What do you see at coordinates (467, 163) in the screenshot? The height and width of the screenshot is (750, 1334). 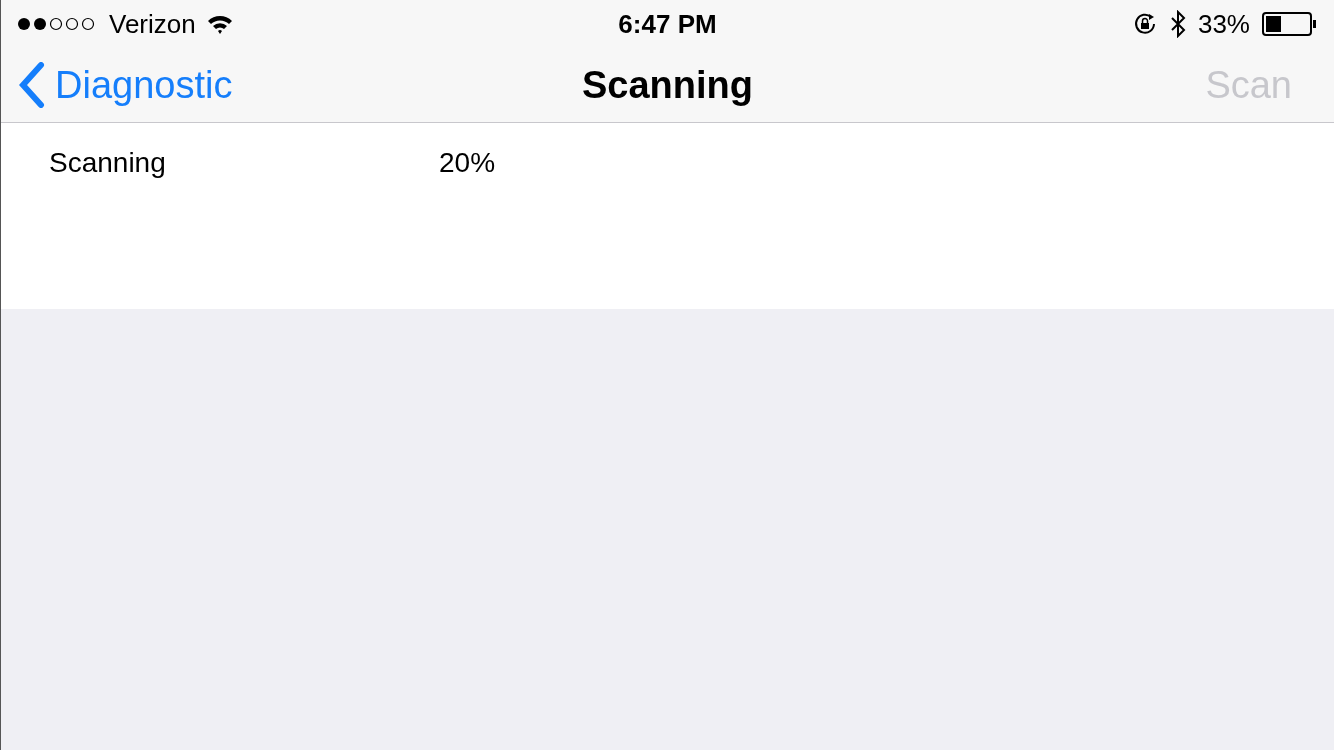 I see `row-value: 20%` at bounding box center [467, 163].